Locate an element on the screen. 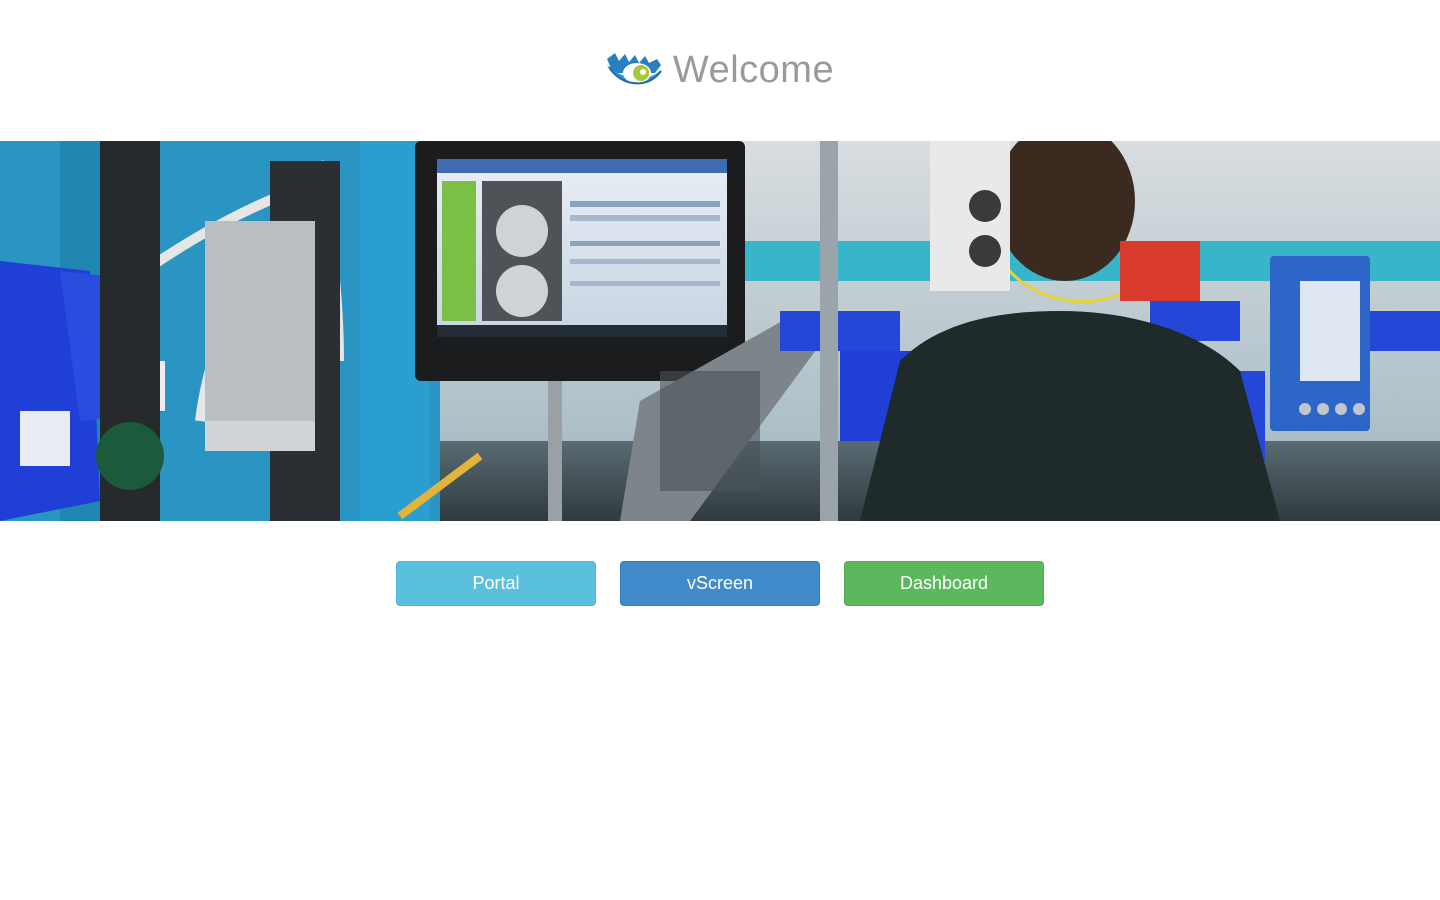 The width and height of the screenshot is (1440, 900). eye-logo-icon is located at coordinates (634, 68).